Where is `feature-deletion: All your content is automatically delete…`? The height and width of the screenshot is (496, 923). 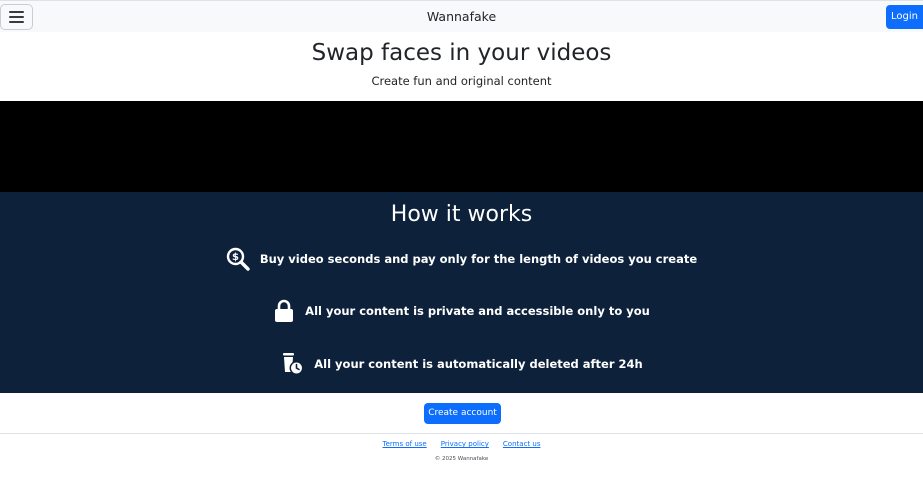 feature-deletion: All your content is automatically delete… is located at coordinates (461, 364).